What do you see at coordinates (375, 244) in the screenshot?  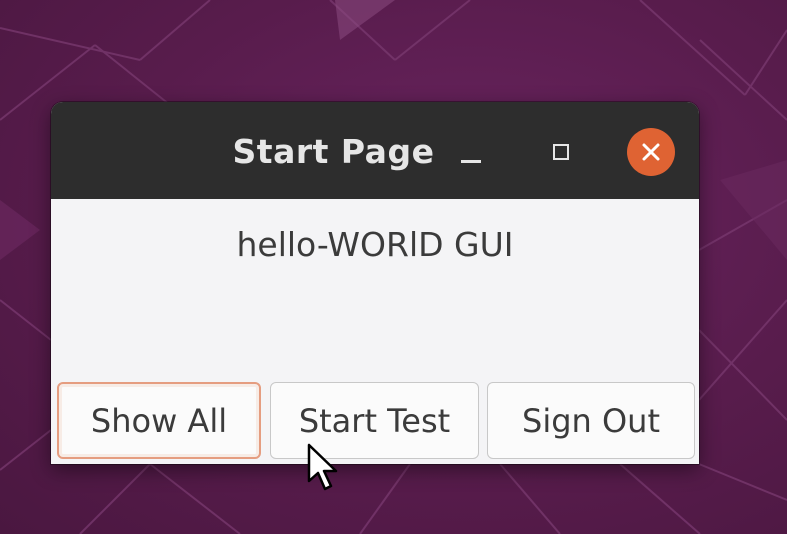 I see `page-heading: hello-WORlD GUI` at bounding box center [375, 244].